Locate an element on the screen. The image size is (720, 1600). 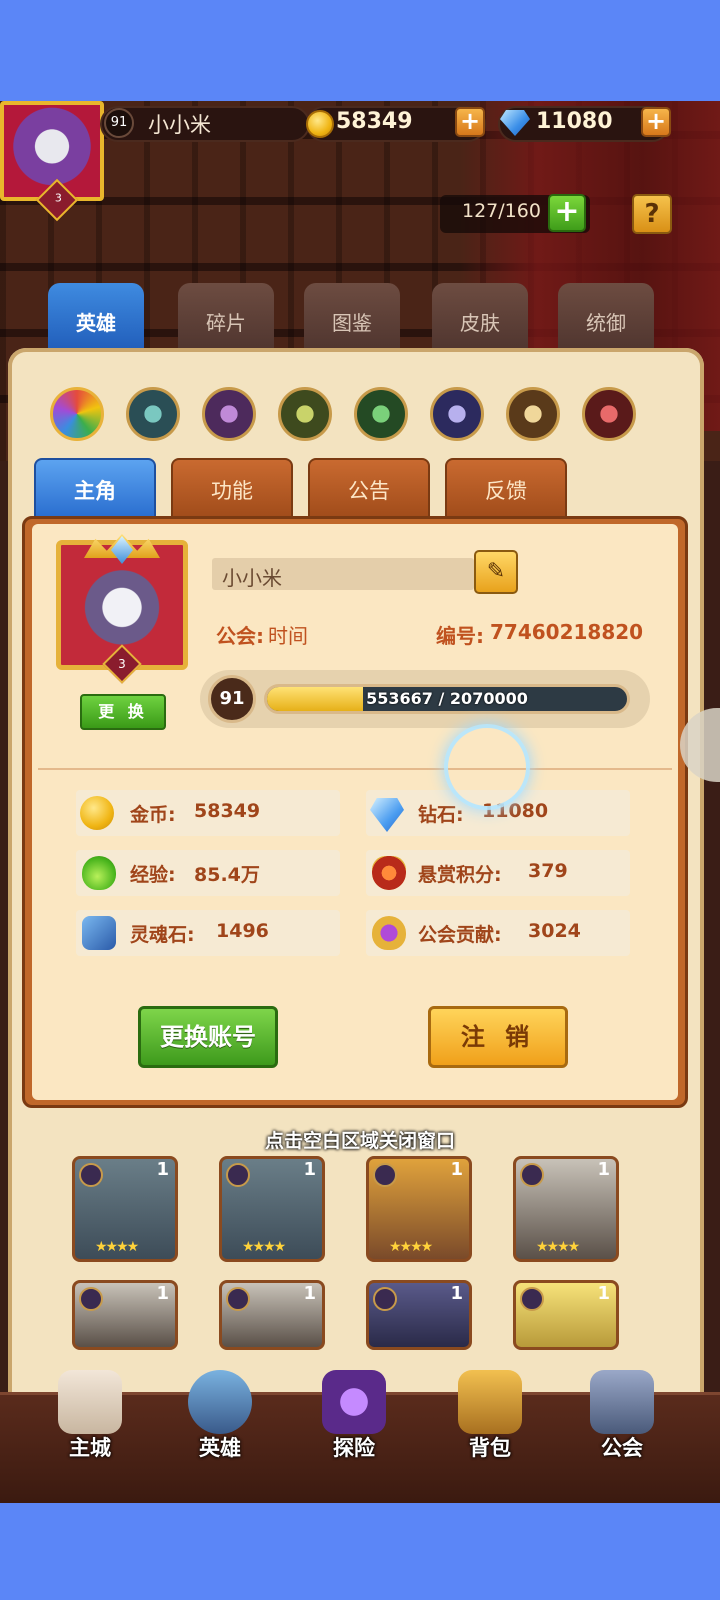
portal-icon is located at coordinates (354, 1402).